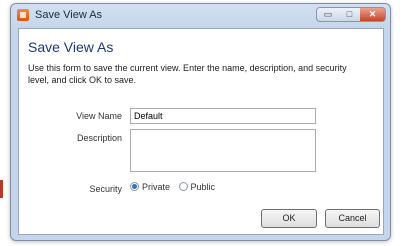 The image size is (402, 246). Describe the element at coordinates (352, 218) in the screenshot. I see `cancel-button: Cancel` at that location.